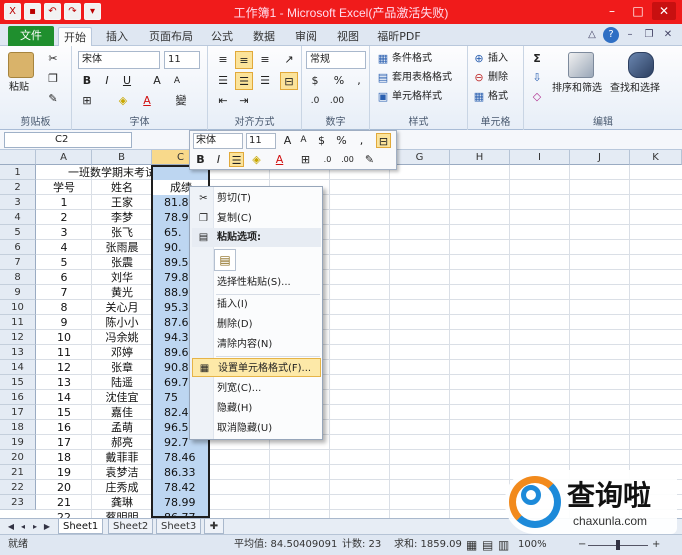  I want to click on last-sheet-icon: ▶, so click(47, 526).